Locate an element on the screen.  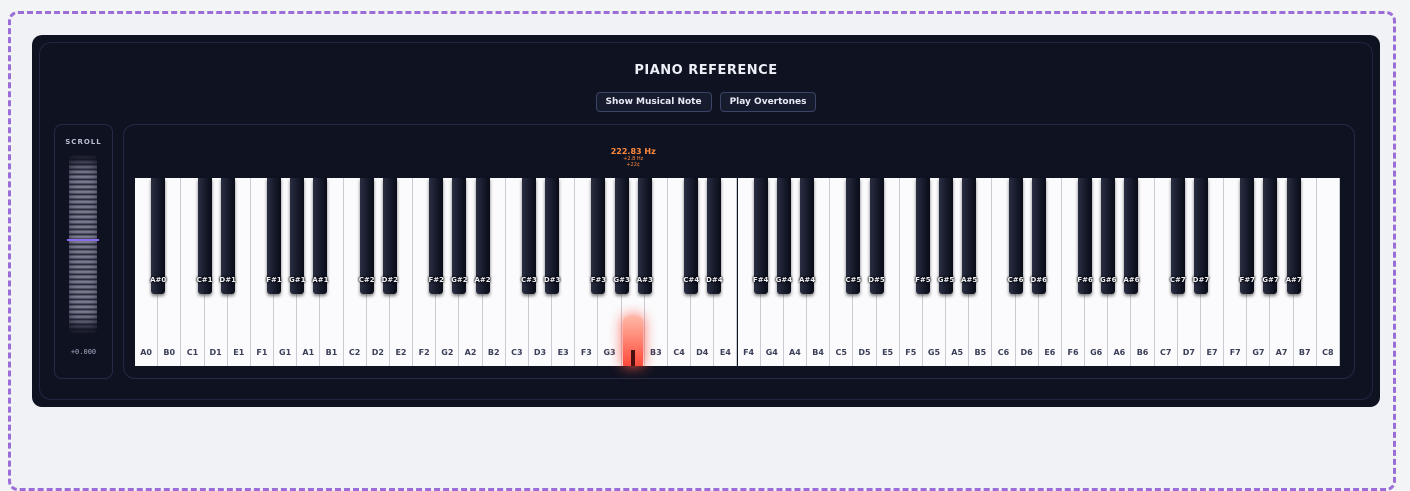
black-key-gsharp5: G#5 is located at coordinates (946, 236).